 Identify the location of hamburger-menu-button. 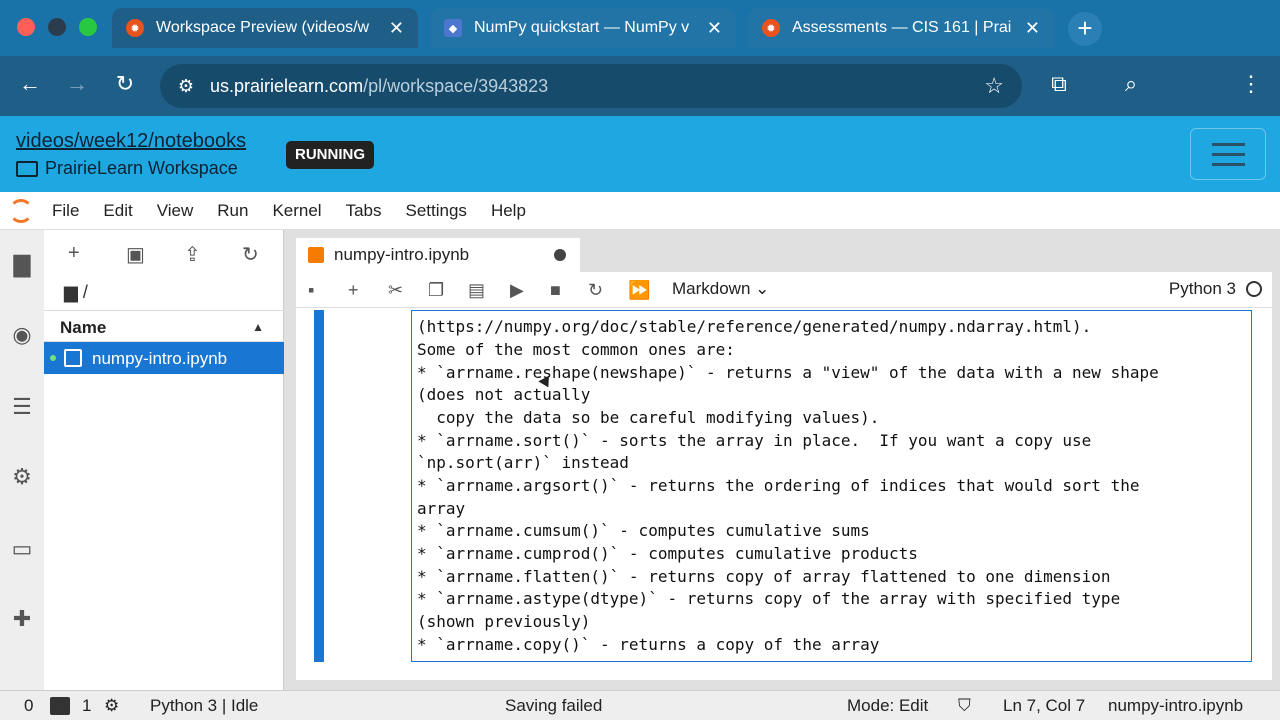
(1228, 154).